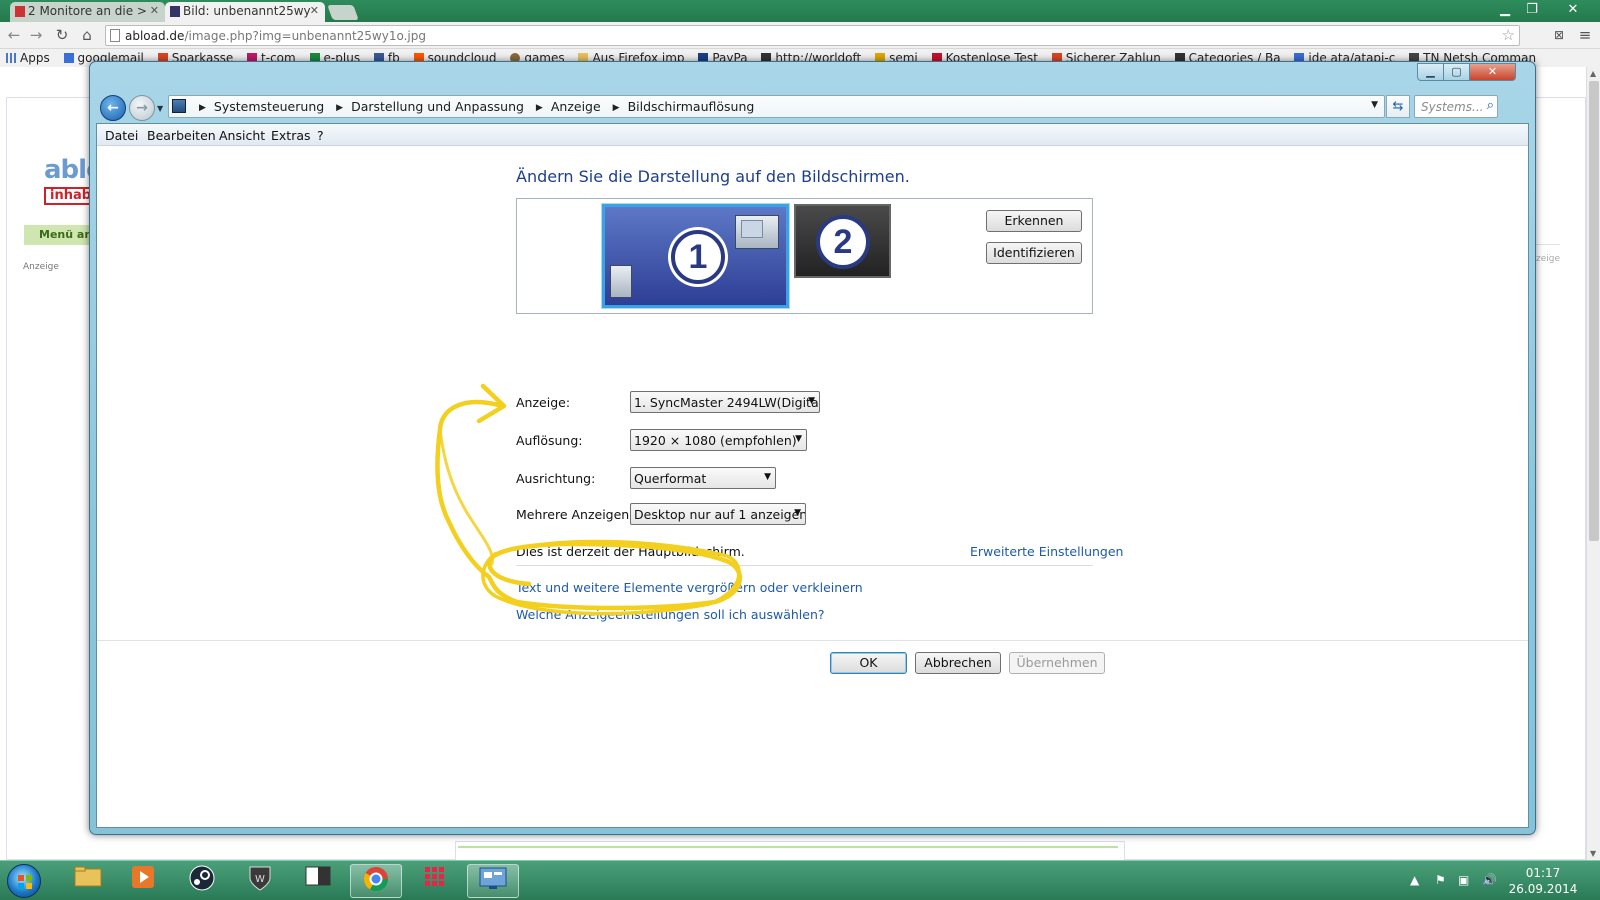 This screenshot has width=1600, height=900. What do you see at coordinates (376, 881) in the screenshot?
I see `chrome-icon` at bounding box center [376, 881].